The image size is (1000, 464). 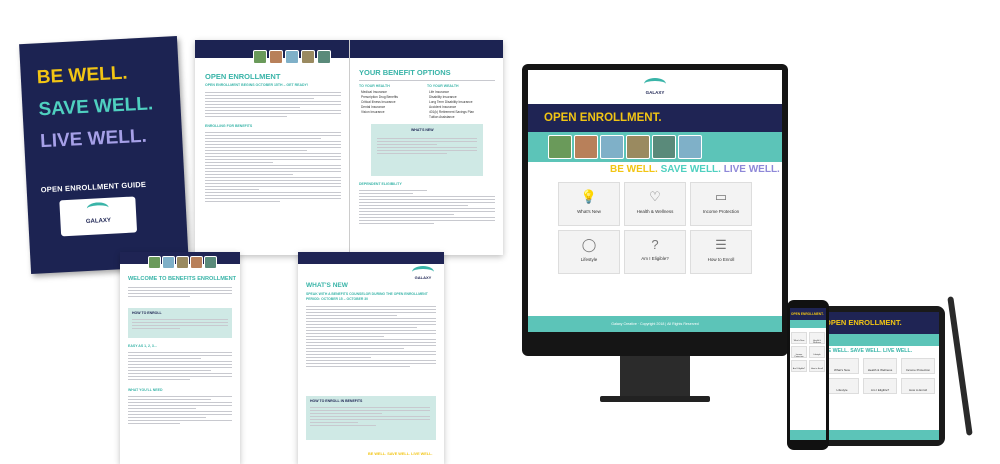 I want to click on left-page-title: OPEN ENROLLMENT, so click(x=243, y=76).